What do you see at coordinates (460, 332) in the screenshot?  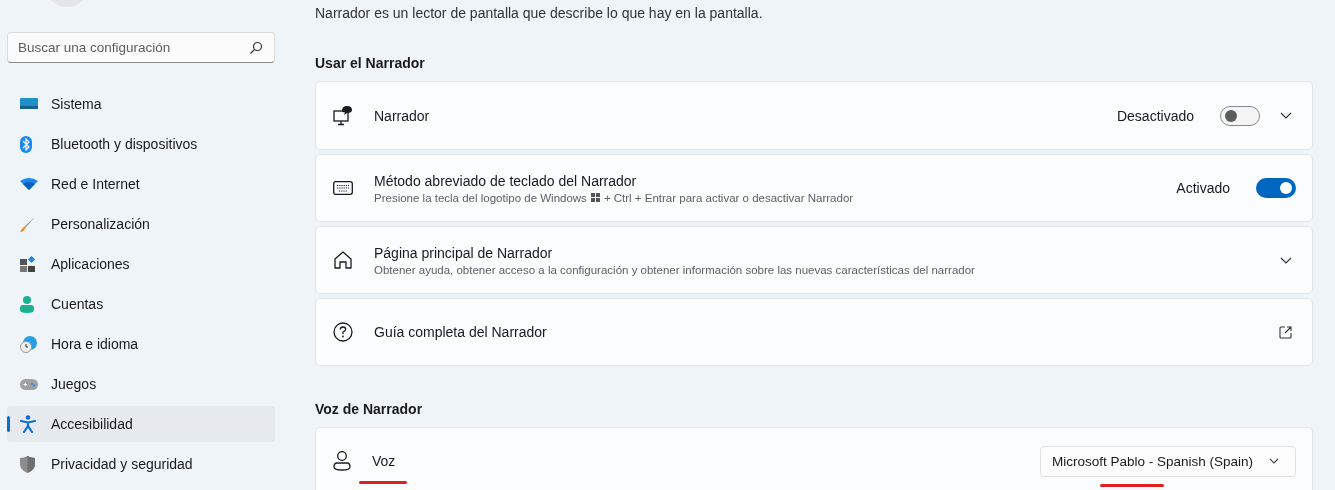 I see `setting-title: Guía completa del Narrador` at bounding box center [460, 332].